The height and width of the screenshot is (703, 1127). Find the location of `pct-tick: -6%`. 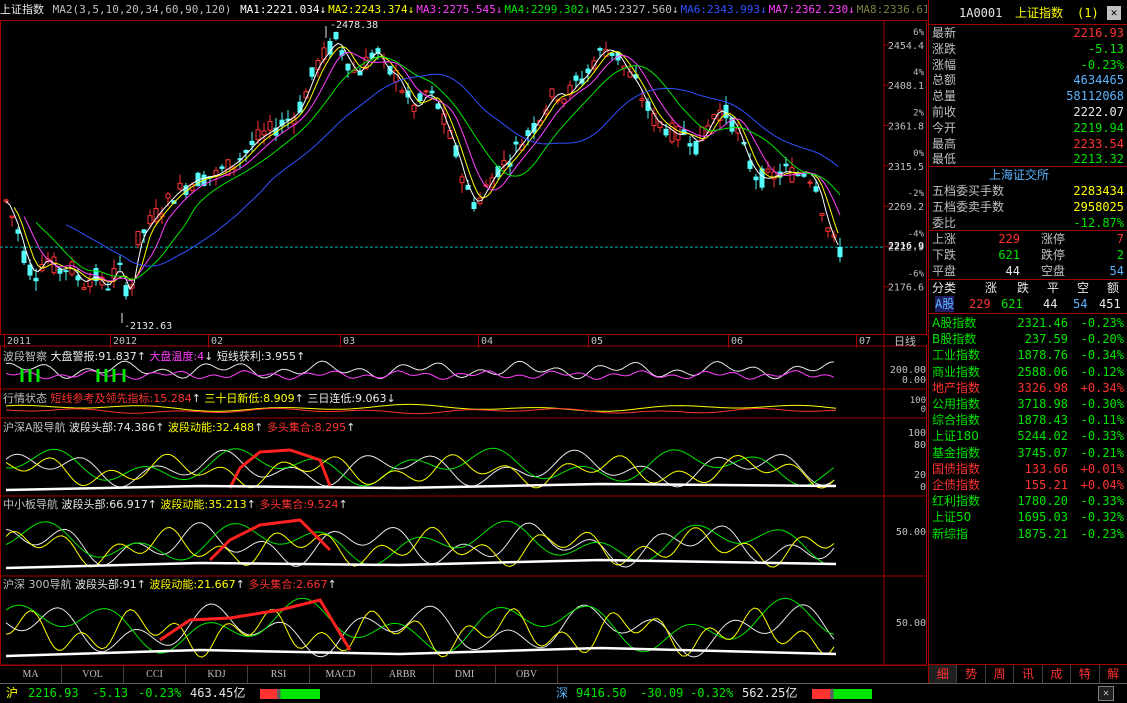

pct-tick: -6% is located at coordinates (916, 275).